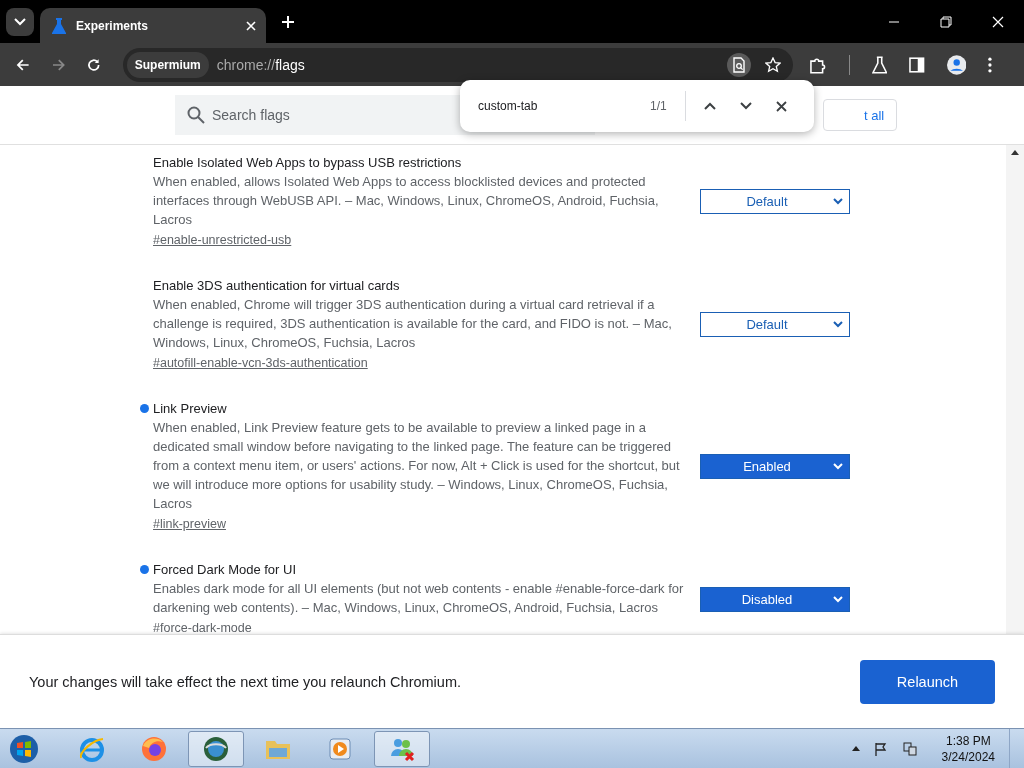 The height and width of the screenshot is (768, 1024). Describe the element at coordinates (990, 64) in the screenshot. I see `menu-icon` at that location.